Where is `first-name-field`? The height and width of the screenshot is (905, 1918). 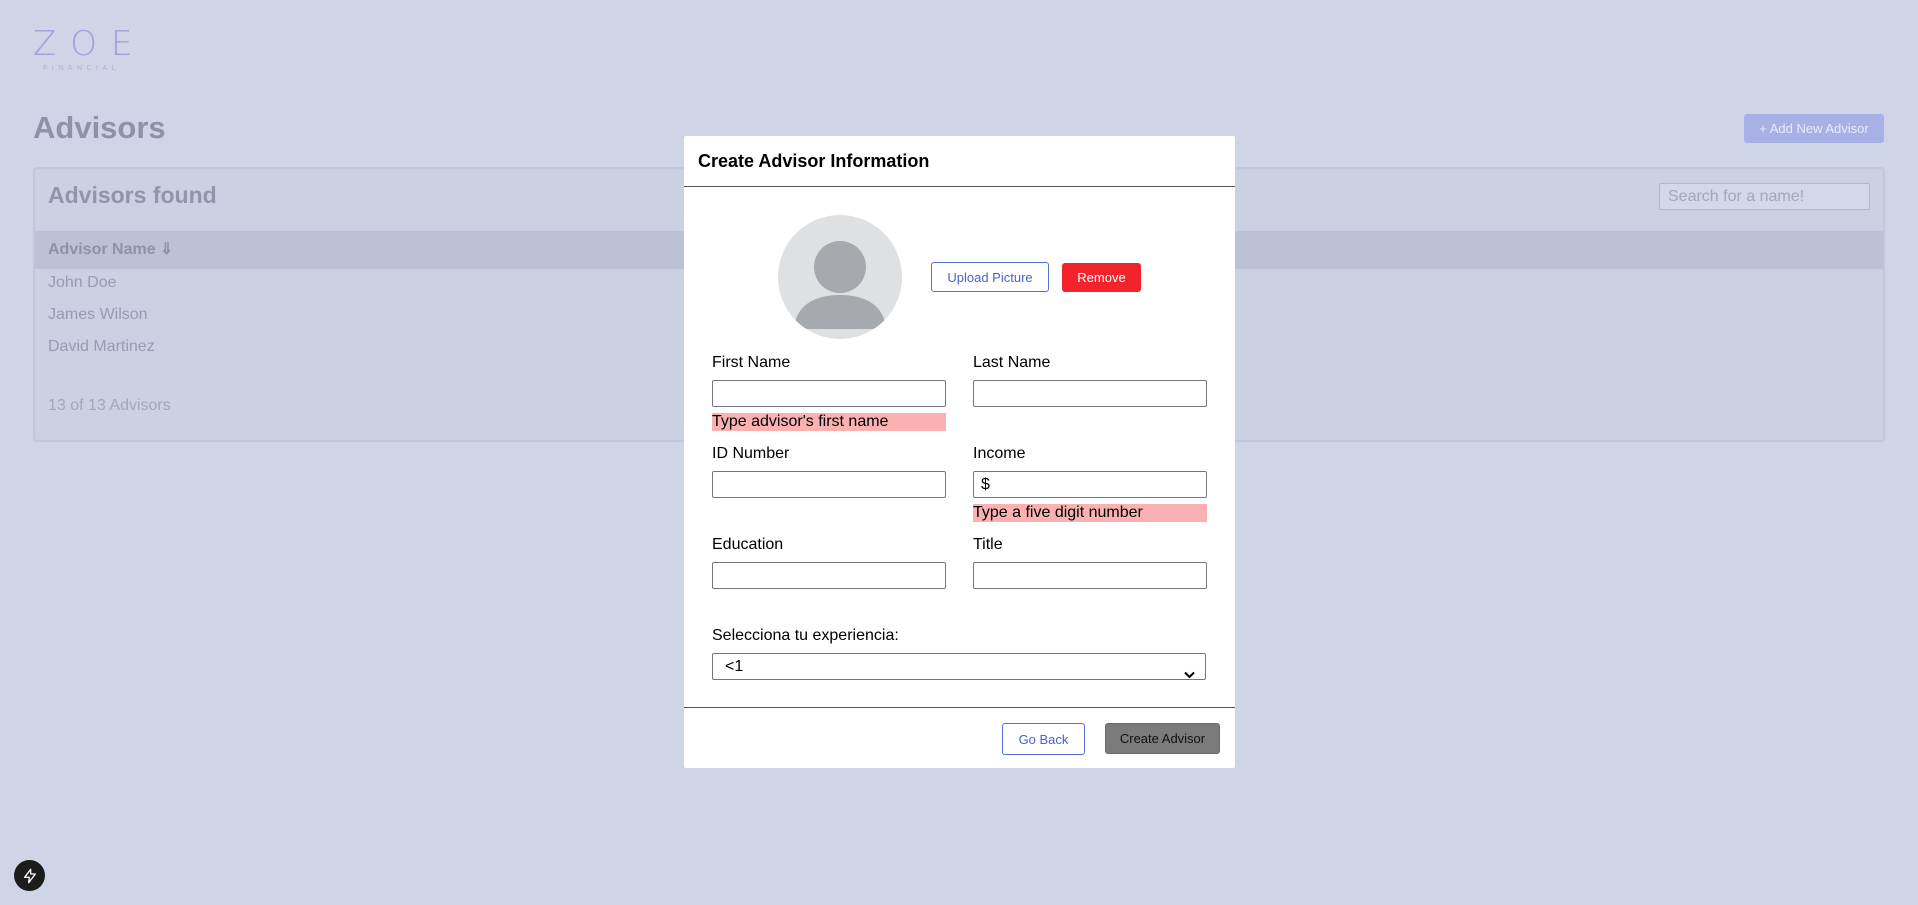 first-name-field is located at coordinates (829, 393).